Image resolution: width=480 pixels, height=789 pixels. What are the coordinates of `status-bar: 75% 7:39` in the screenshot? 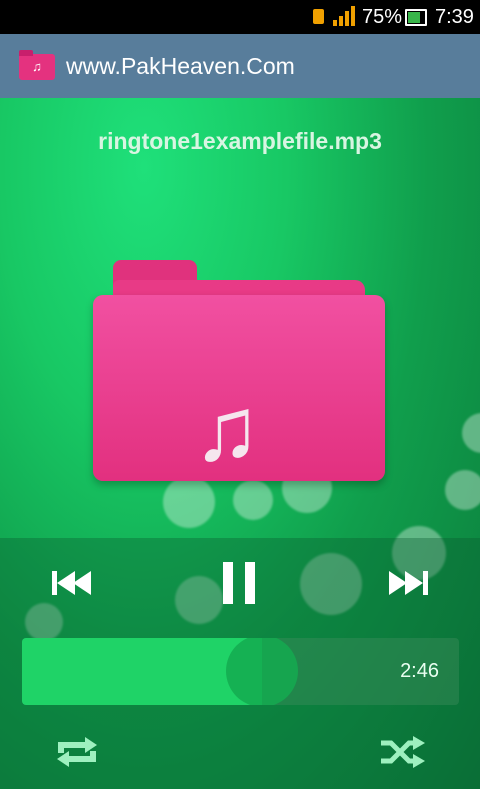 It's located at (240, 17).